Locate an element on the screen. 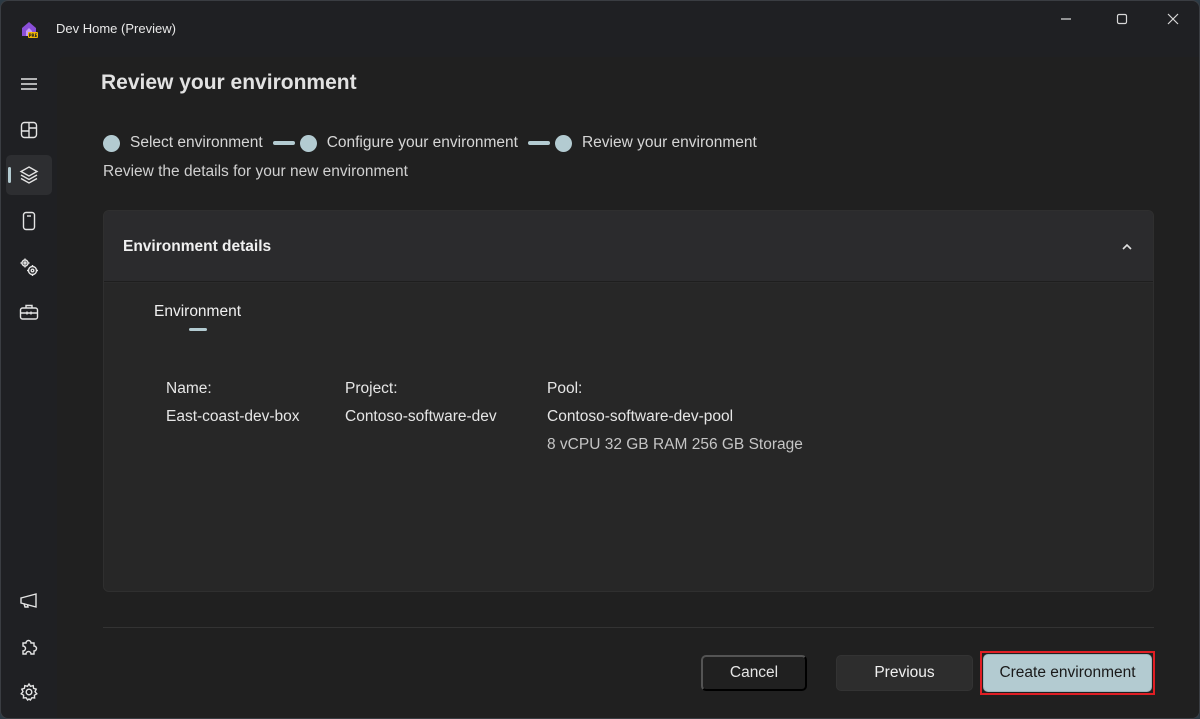  cancel-button: Cancel is located at coordinates (754, 673).